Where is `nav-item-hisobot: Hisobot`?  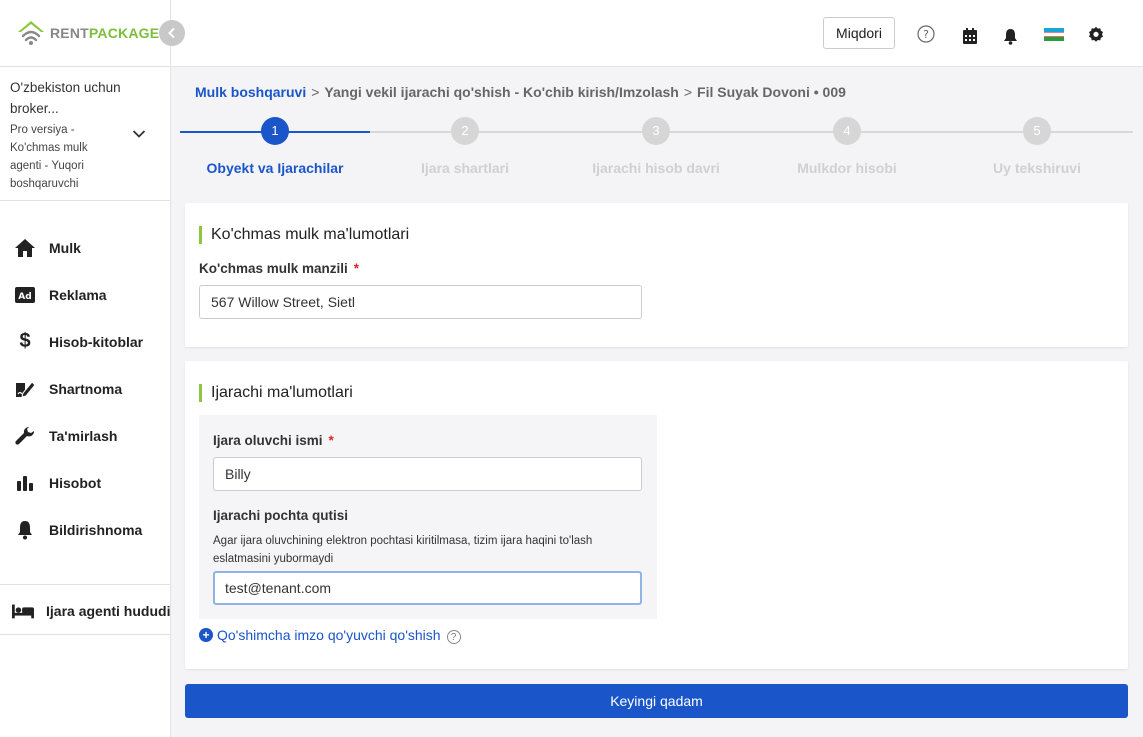
nav-item-hisobot: Hisobot is located at coordinates (85, 482).